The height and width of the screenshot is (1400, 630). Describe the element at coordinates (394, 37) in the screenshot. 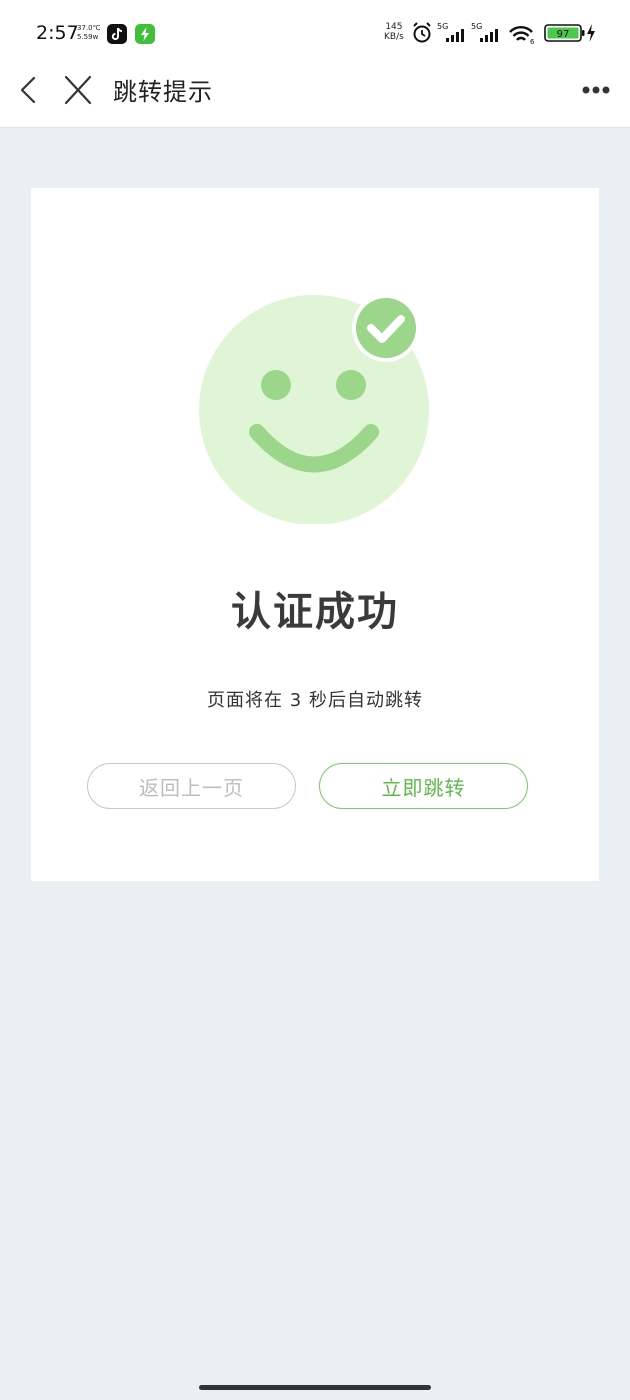

I see `network-speed-unit: KB/s` at that location.